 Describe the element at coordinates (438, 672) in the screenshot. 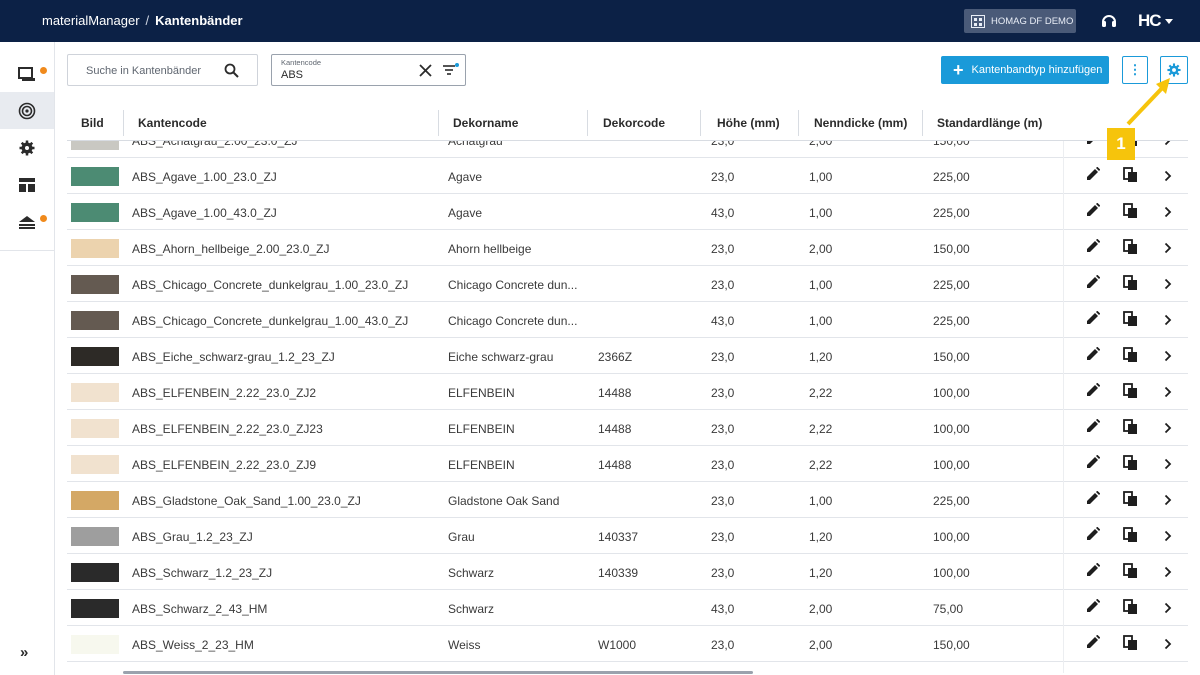

I see `horizontal-scrollbar` at that location.